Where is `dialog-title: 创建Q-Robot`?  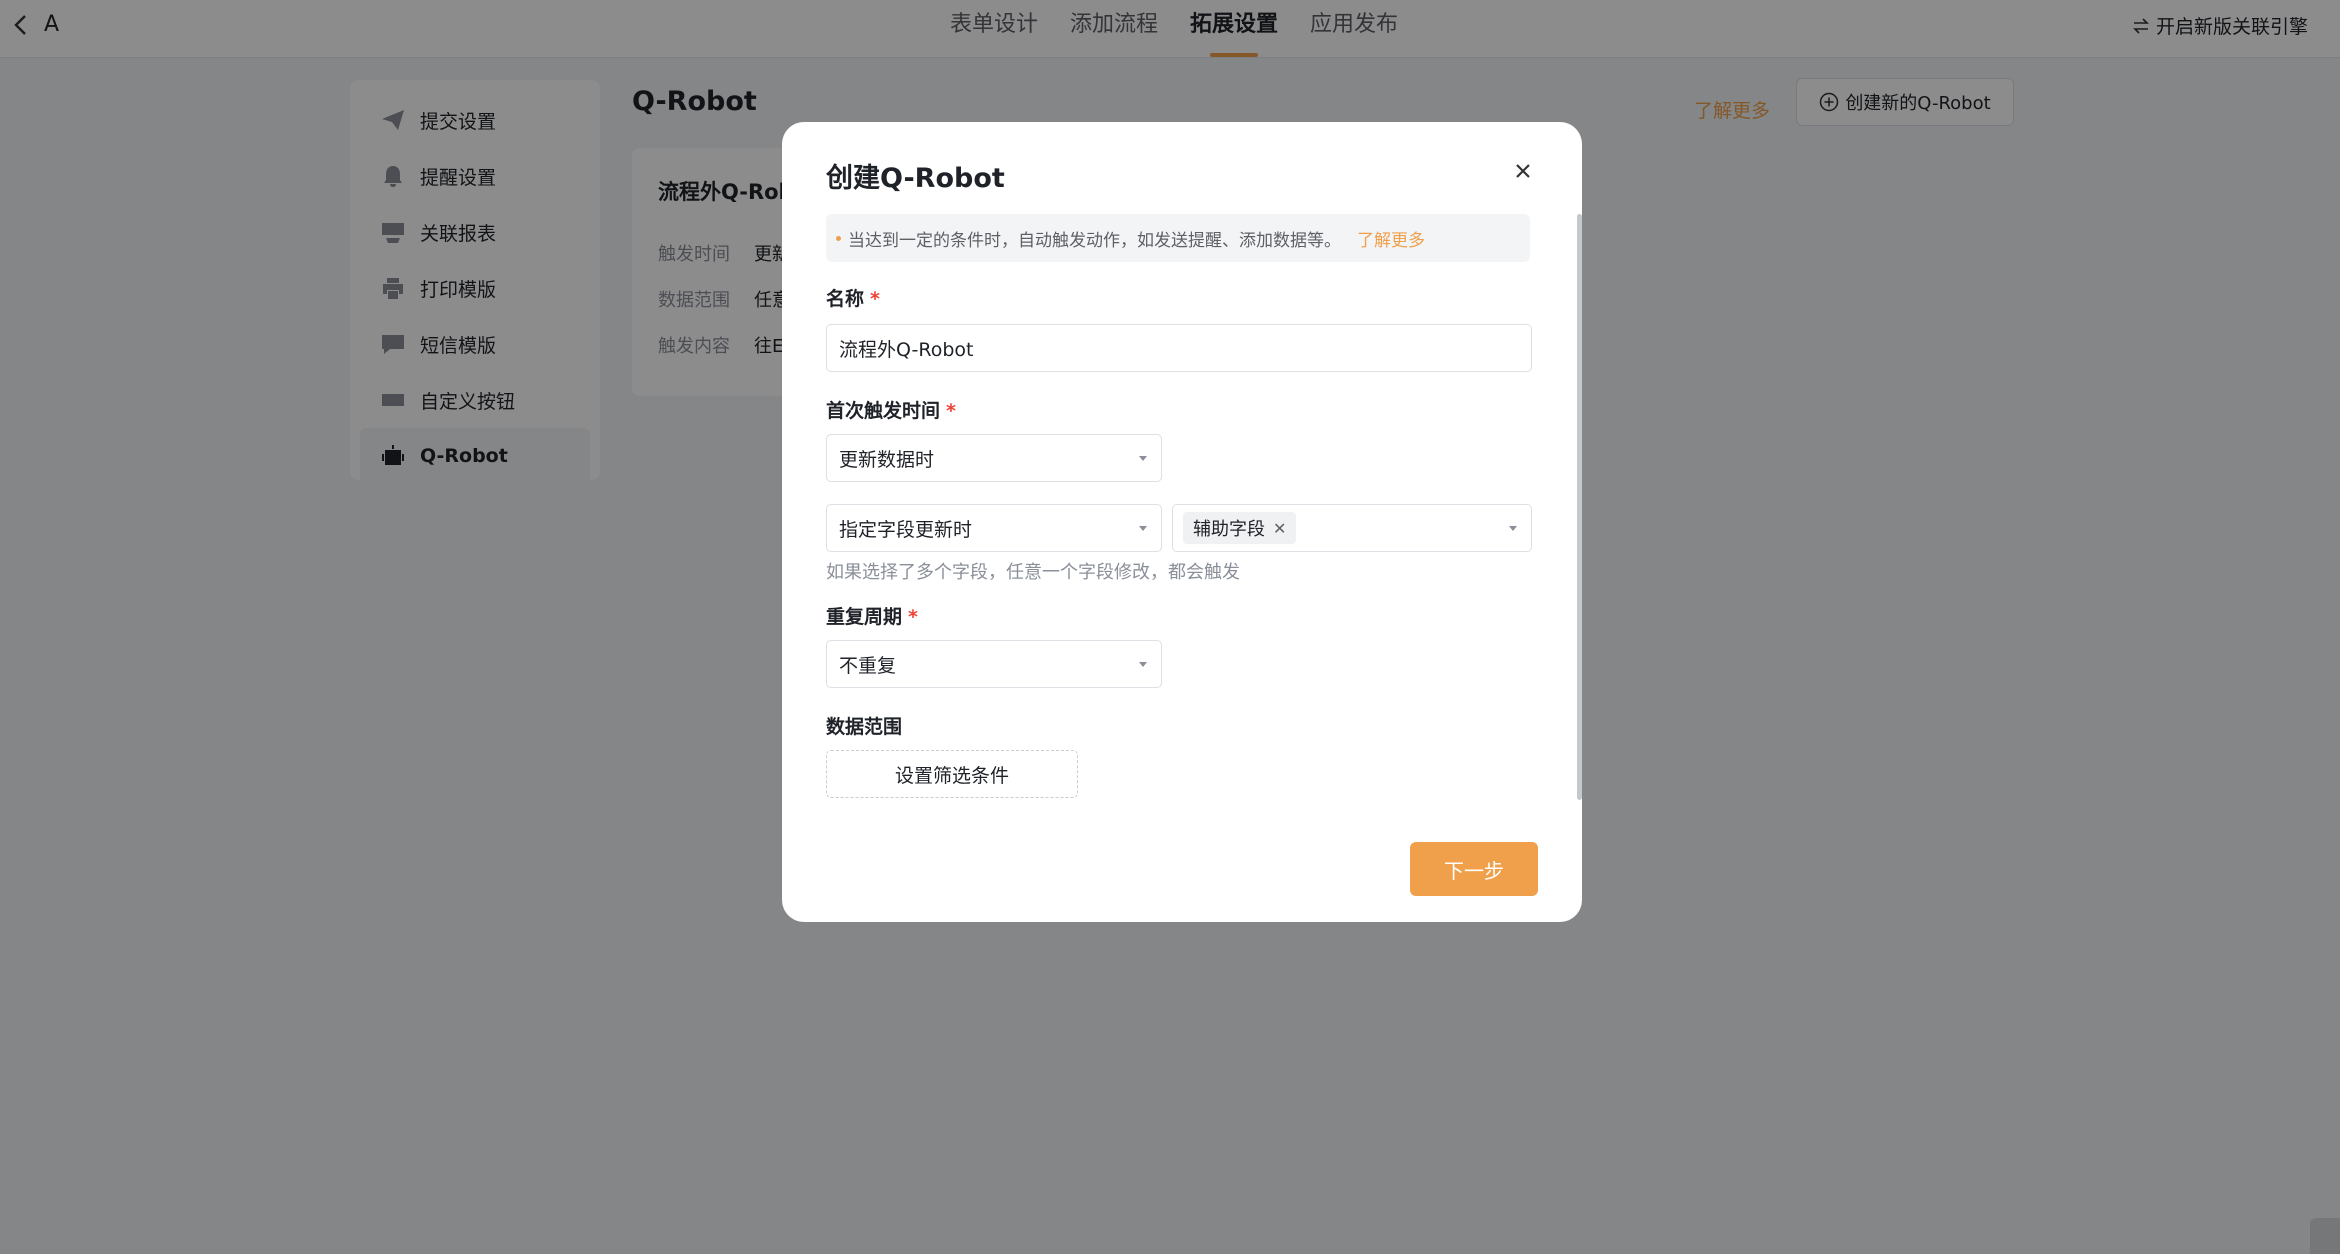 dialog-title: 创建Q-Robot is located at coordinates (915, 178).